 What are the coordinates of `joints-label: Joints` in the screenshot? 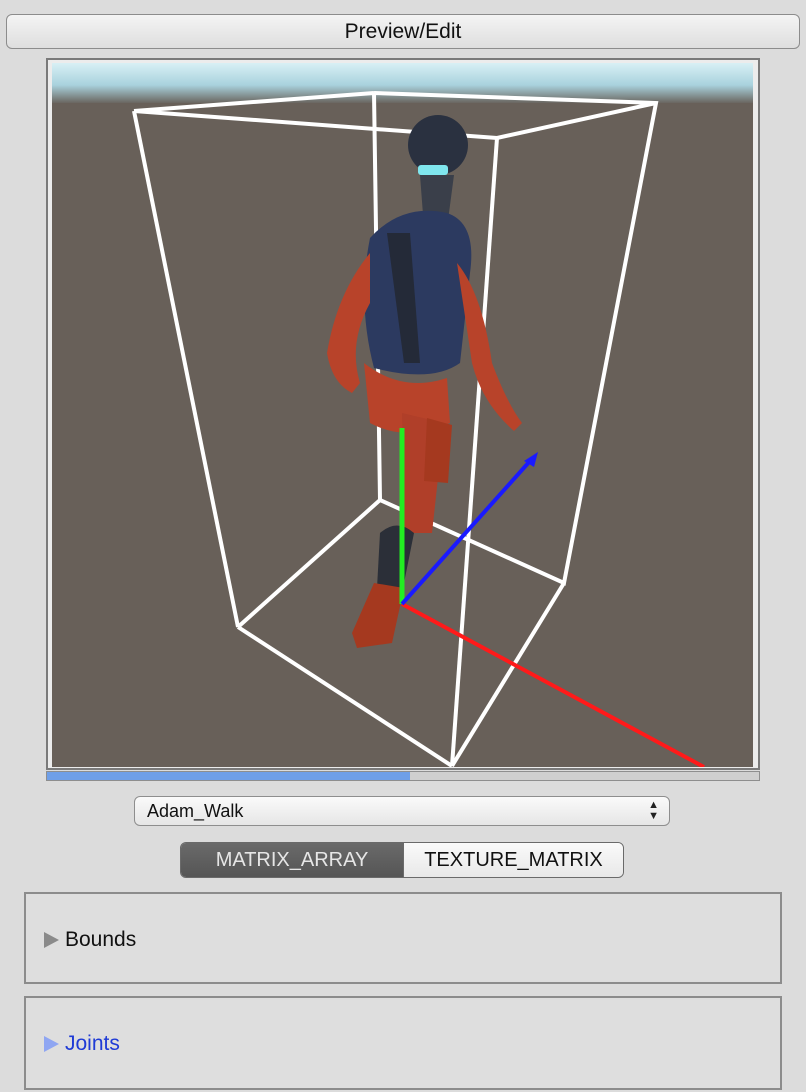 It's located at (92, 1043).